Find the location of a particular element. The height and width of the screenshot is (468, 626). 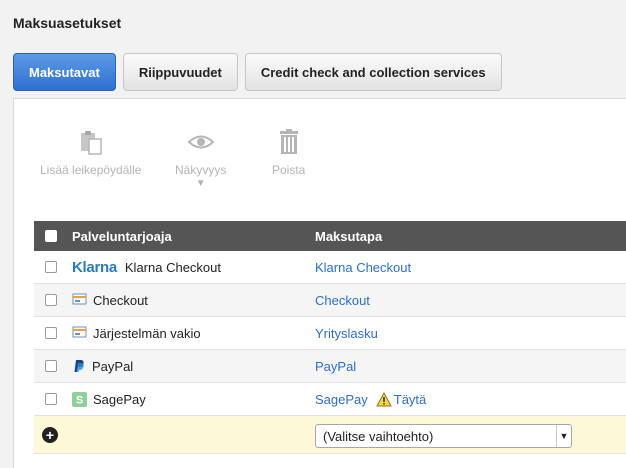

copy-label: Lisää leikepöydälle is located at coordinates (91, 170).